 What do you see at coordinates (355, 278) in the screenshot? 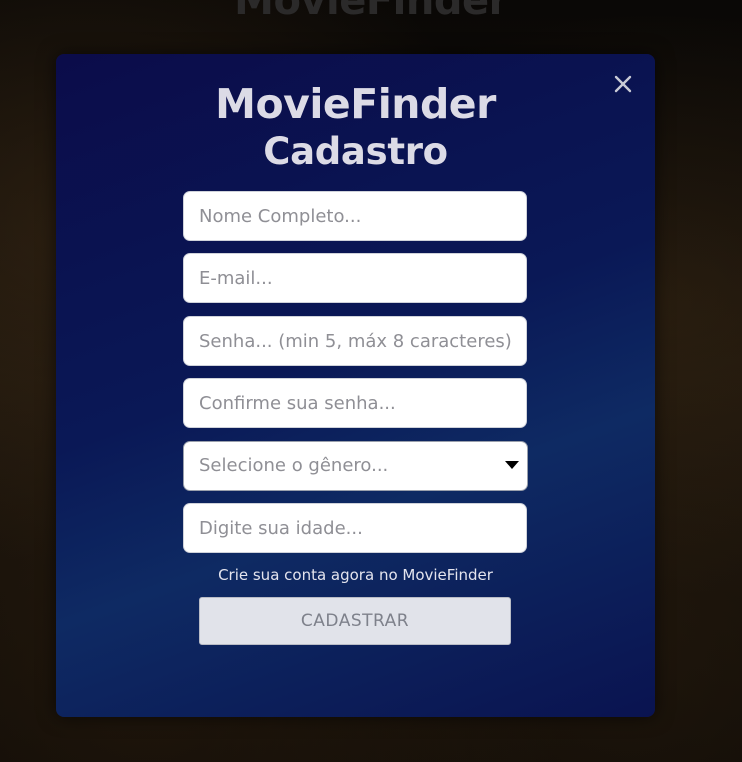
I see `email-input` at bounding box center [355, 278].